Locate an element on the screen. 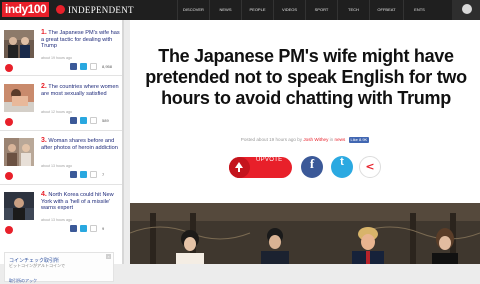  upvote-label: UPVOTE is located at coordinates (269, 160).